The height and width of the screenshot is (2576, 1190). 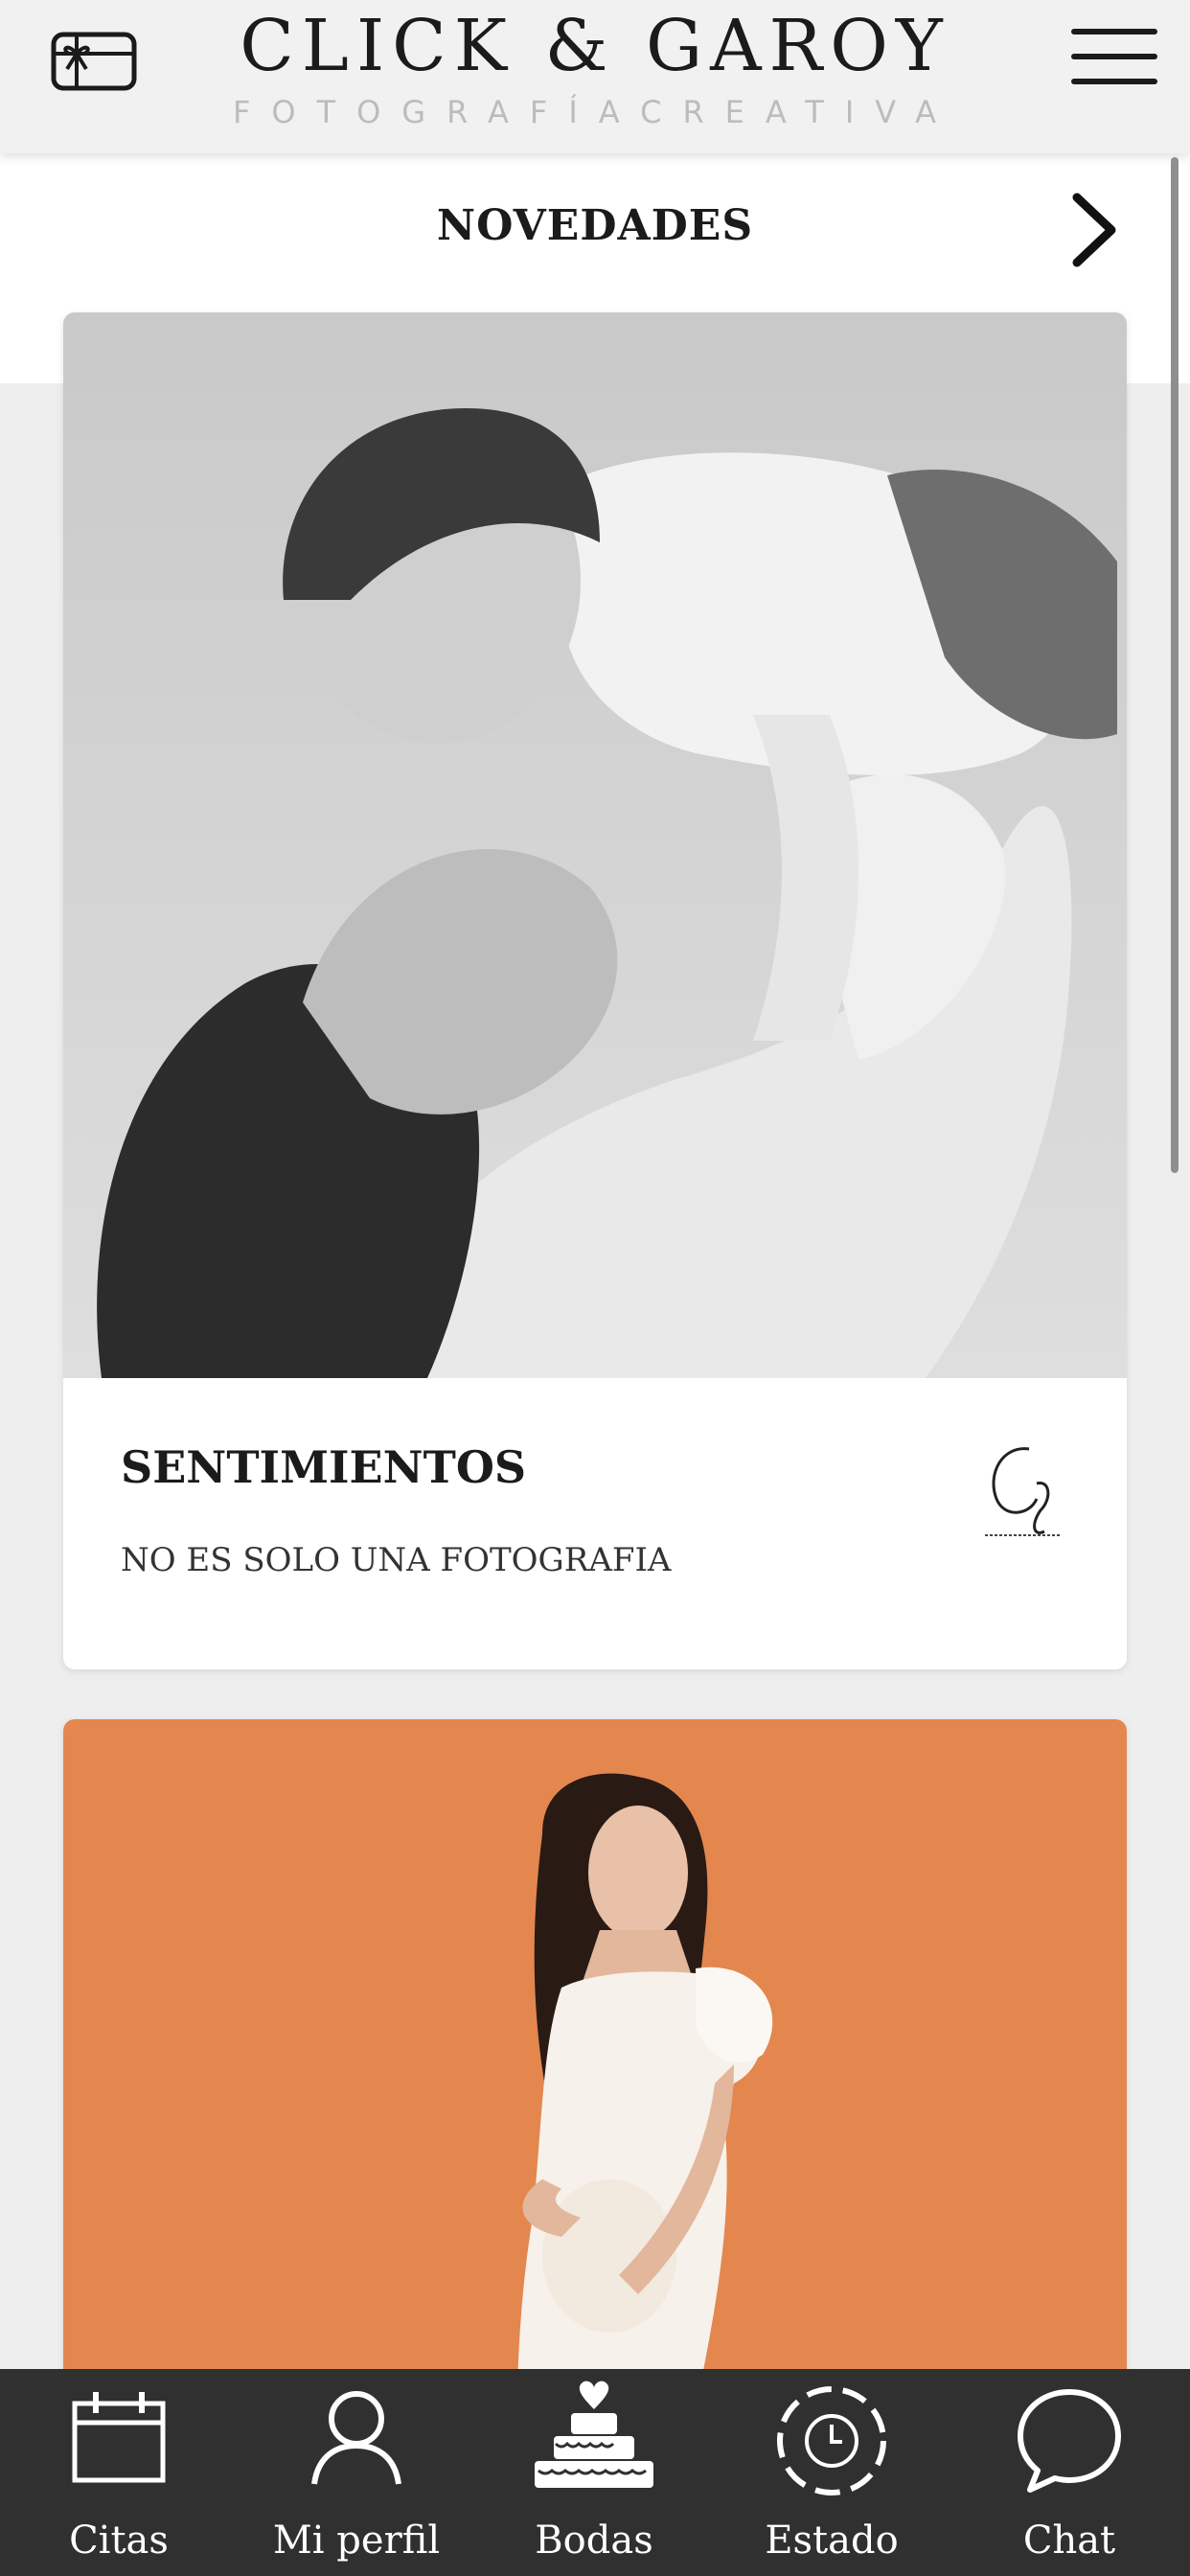 What do you see at coordinates (397, 1560) in the screenshot?
I see `card-subtitle: NO ES SOLO UNA FOTOGRAFIA` at bounding box center [397, 1560].